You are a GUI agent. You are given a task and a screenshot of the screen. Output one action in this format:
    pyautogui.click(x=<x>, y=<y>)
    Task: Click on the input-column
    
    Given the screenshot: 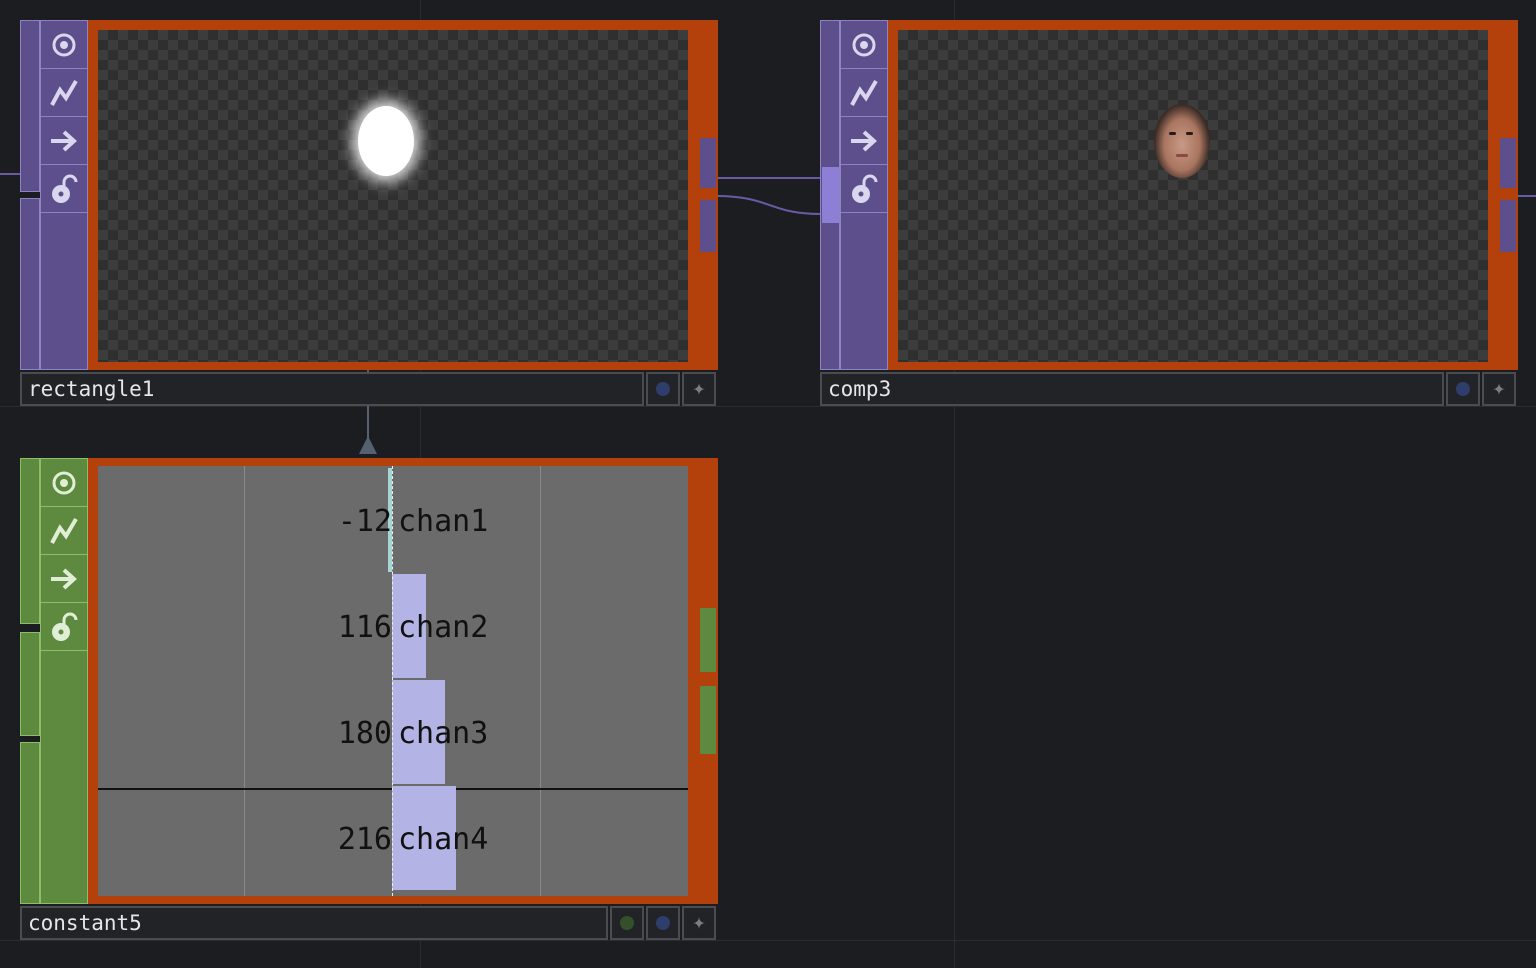 What is the action you would take?
    pyautogui.click(x=830, y=195)
    